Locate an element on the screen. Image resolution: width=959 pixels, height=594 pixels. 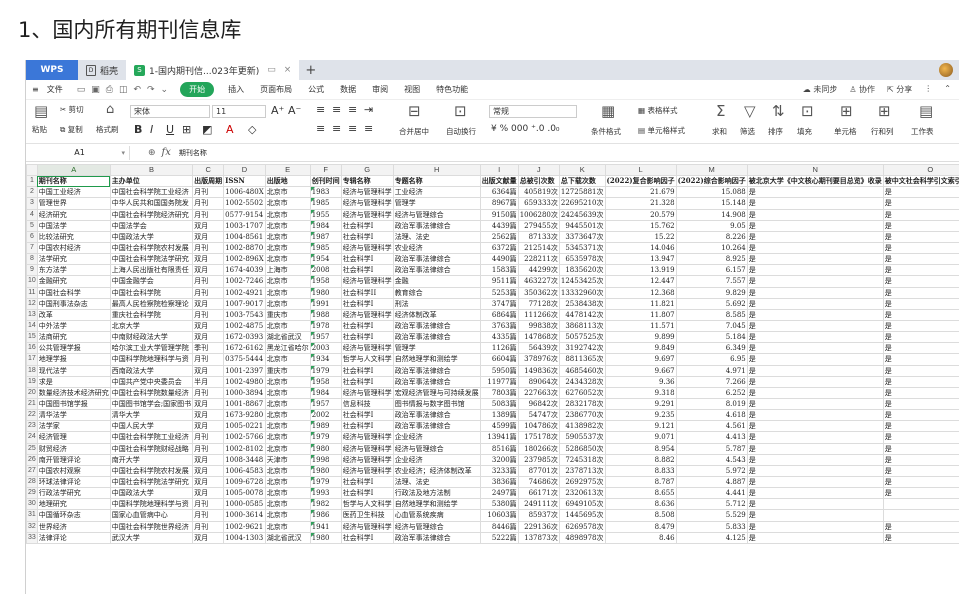
cell: 9.121 is located at coordinates (640, 426).